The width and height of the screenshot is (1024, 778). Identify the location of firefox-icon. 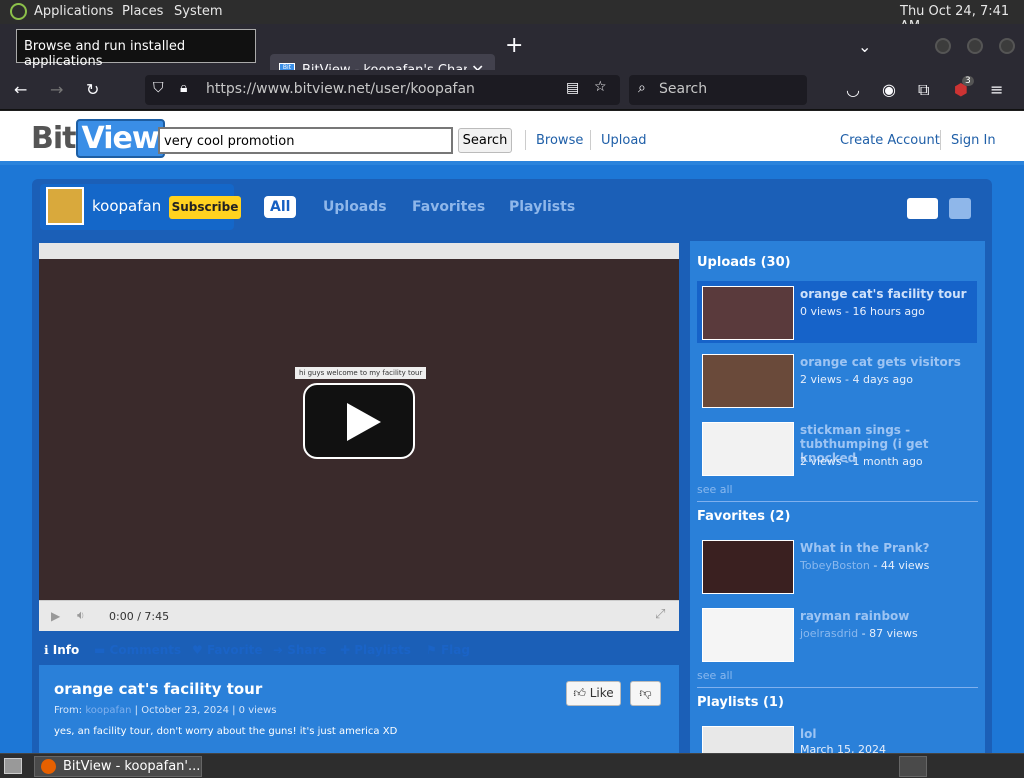
(48, 766).